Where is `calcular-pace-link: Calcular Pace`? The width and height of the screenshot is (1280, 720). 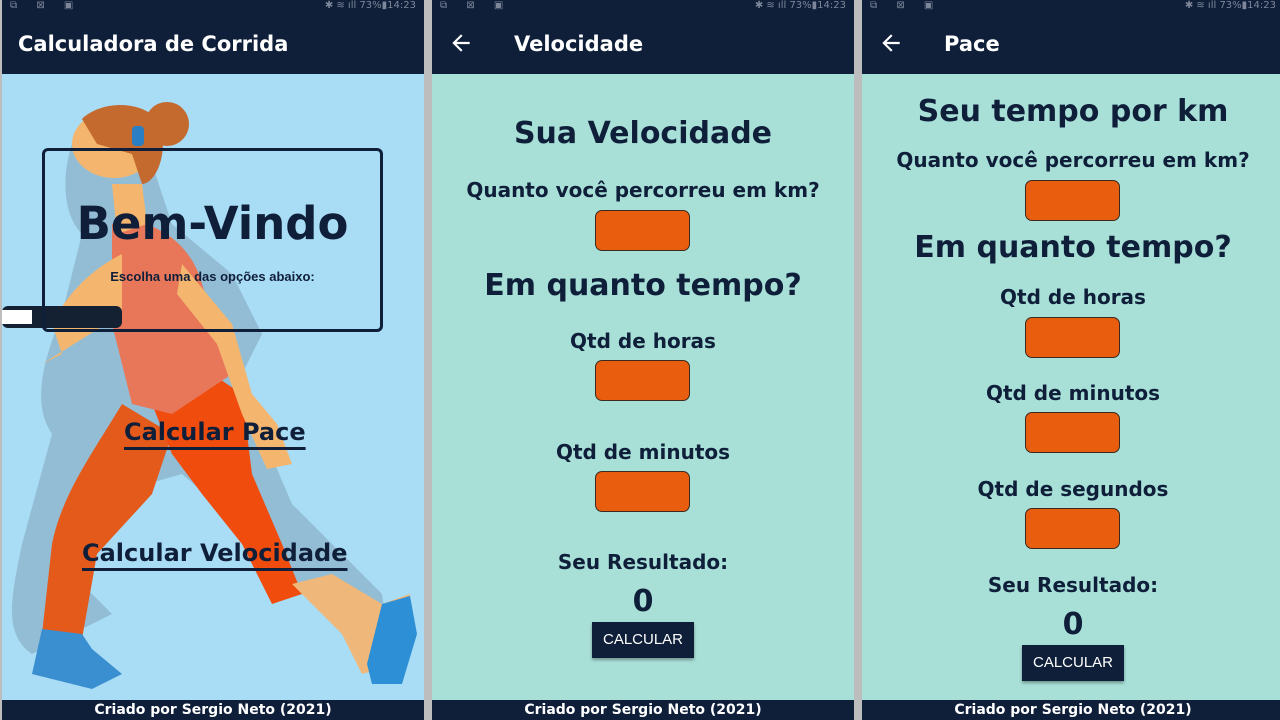
calcular-pace-link: Calcular Pace is located at coordinates (215, 432).